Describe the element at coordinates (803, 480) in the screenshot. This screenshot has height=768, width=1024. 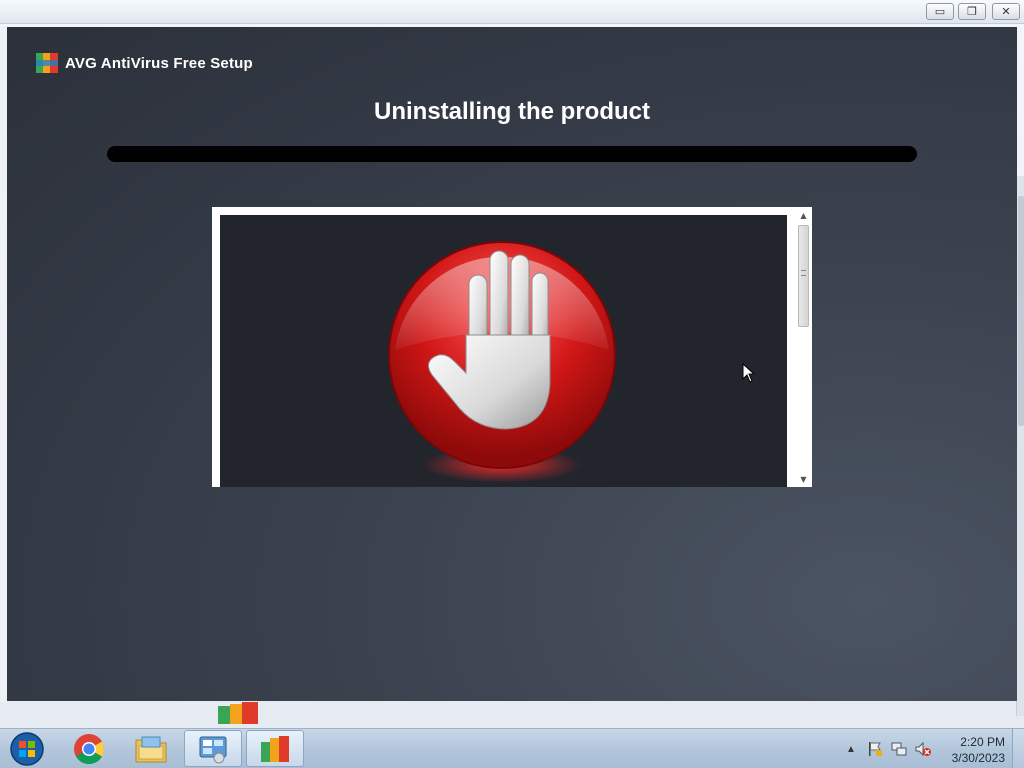
I see `scroll-down-arrow-icon: ▼` at that location.